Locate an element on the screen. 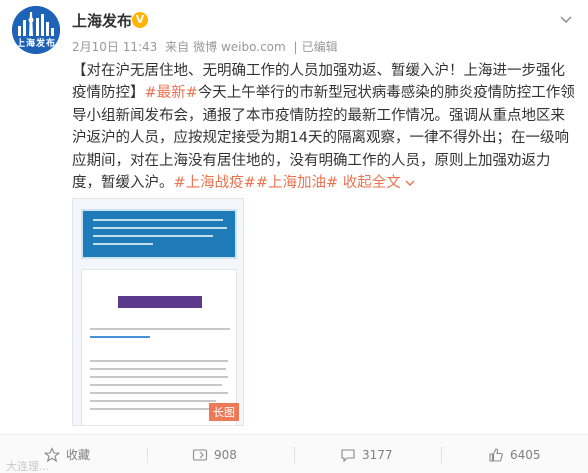  avatar: 上海发布 is located at coordinates (36, 30).